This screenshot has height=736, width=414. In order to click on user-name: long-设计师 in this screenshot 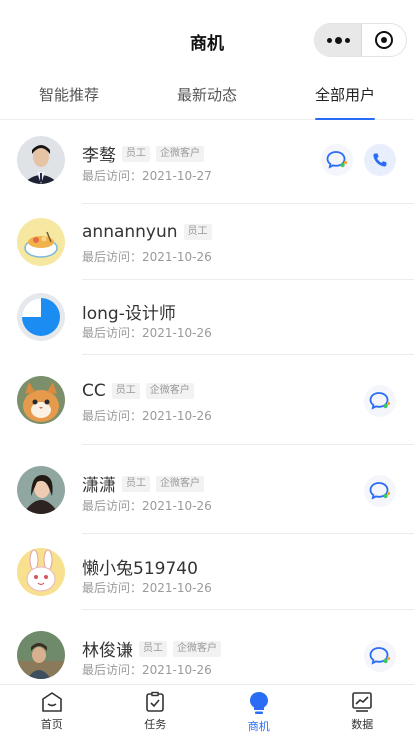, I will do `click(129, 314)`.